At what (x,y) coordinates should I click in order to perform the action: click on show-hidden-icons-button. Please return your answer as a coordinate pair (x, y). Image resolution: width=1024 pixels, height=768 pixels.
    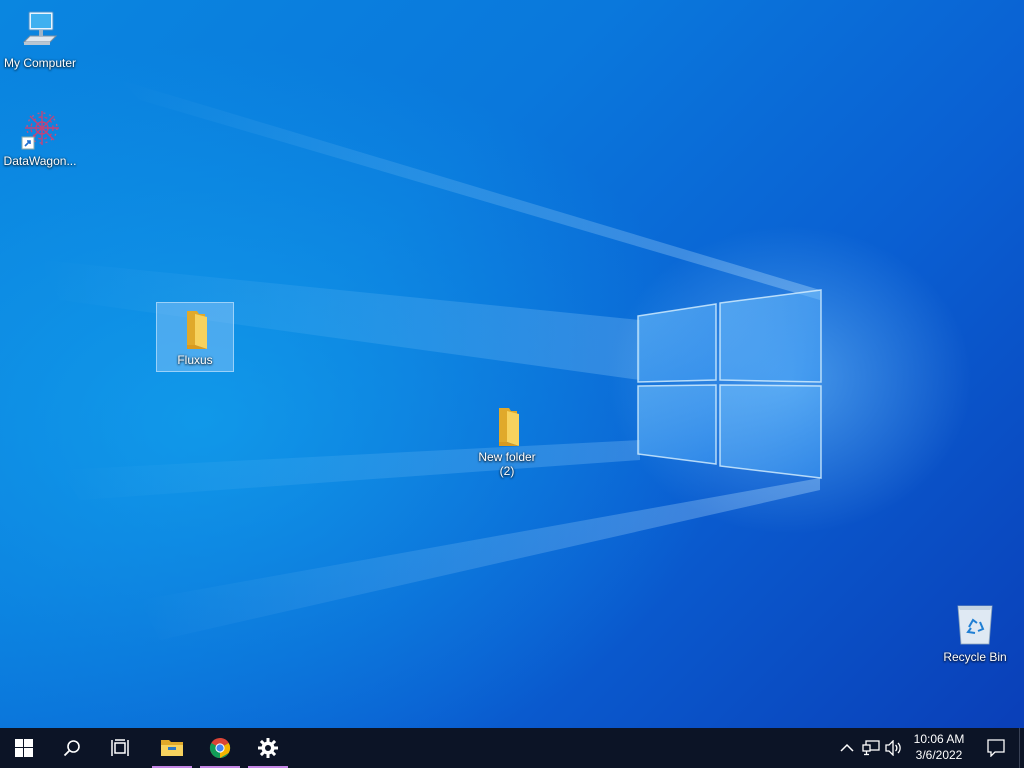
    Looking at the image, I should click on (847, 748).